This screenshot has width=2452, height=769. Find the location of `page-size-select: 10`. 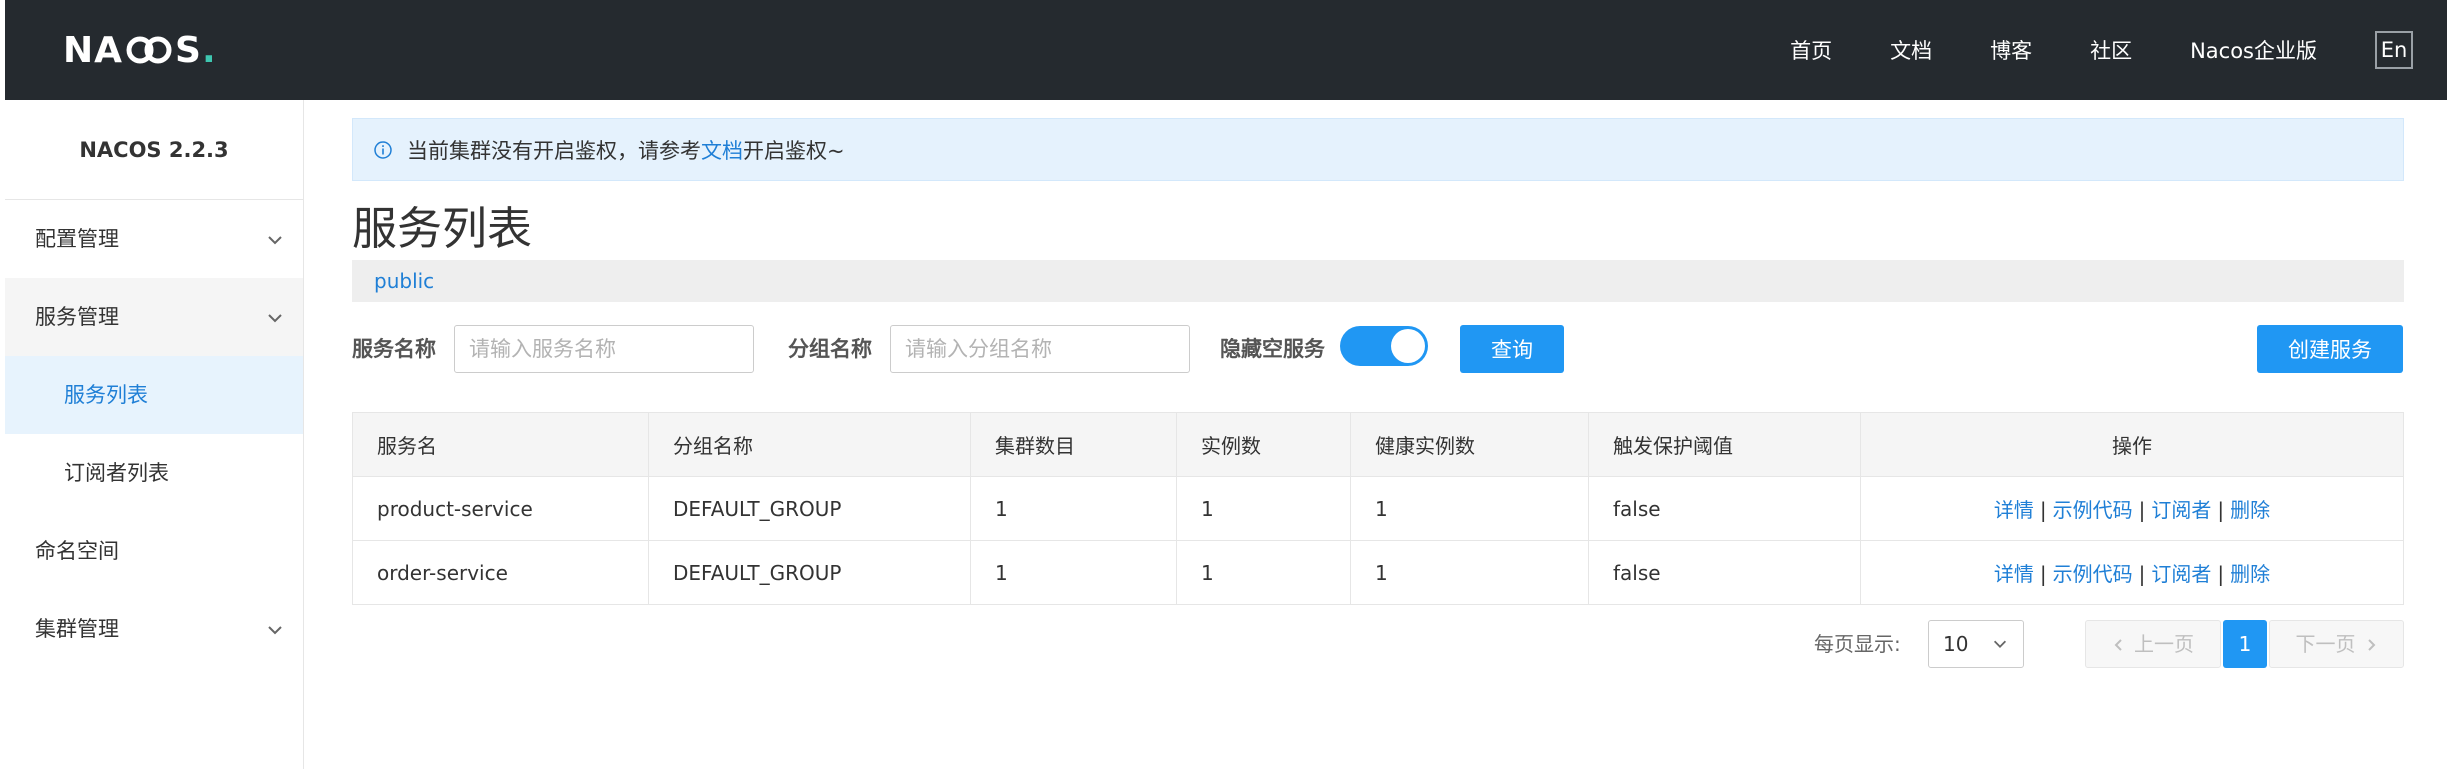

page-size-select: 10 is located at coordinates (1976, 644).